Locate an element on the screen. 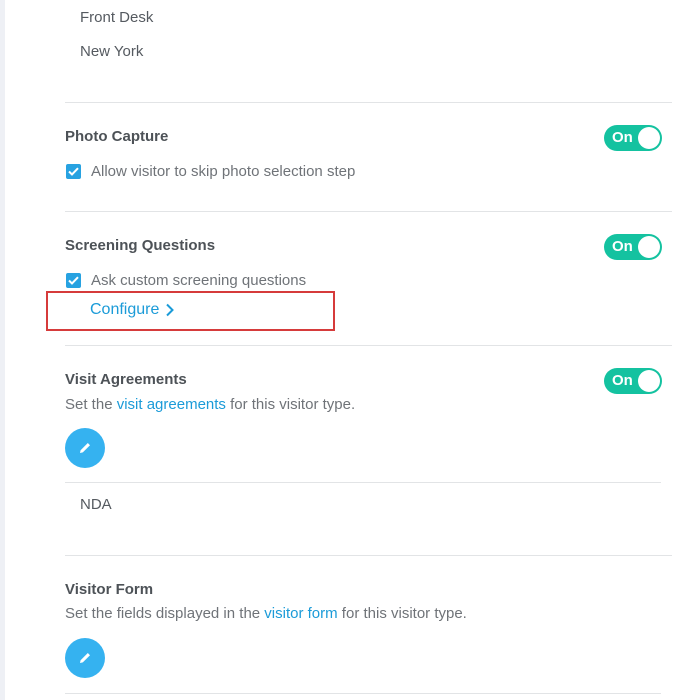 The width and height of the screenshot is (700, 700). location-item-front-desk: Front Desk is located at coordinates (117, 17).